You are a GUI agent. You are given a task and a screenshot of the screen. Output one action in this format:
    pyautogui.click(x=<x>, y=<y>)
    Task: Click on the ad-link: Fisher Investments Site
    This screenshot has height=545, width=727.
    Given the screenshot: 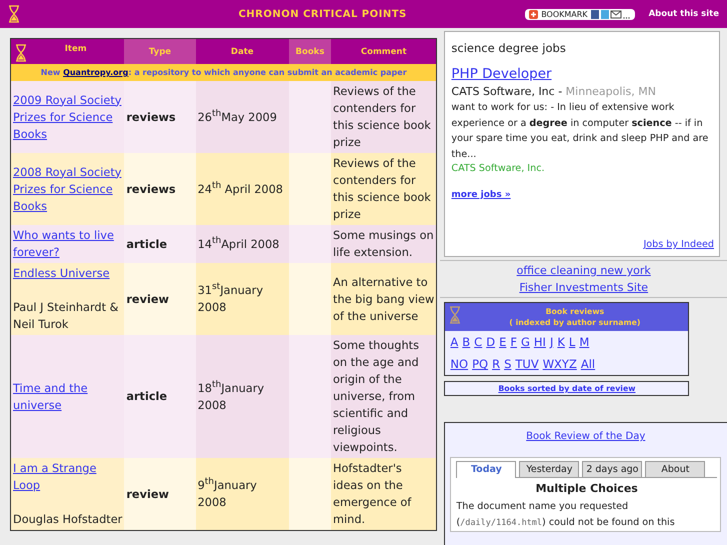 What is the action you would take?
    pyautogui.click(x=583, y=287)
    